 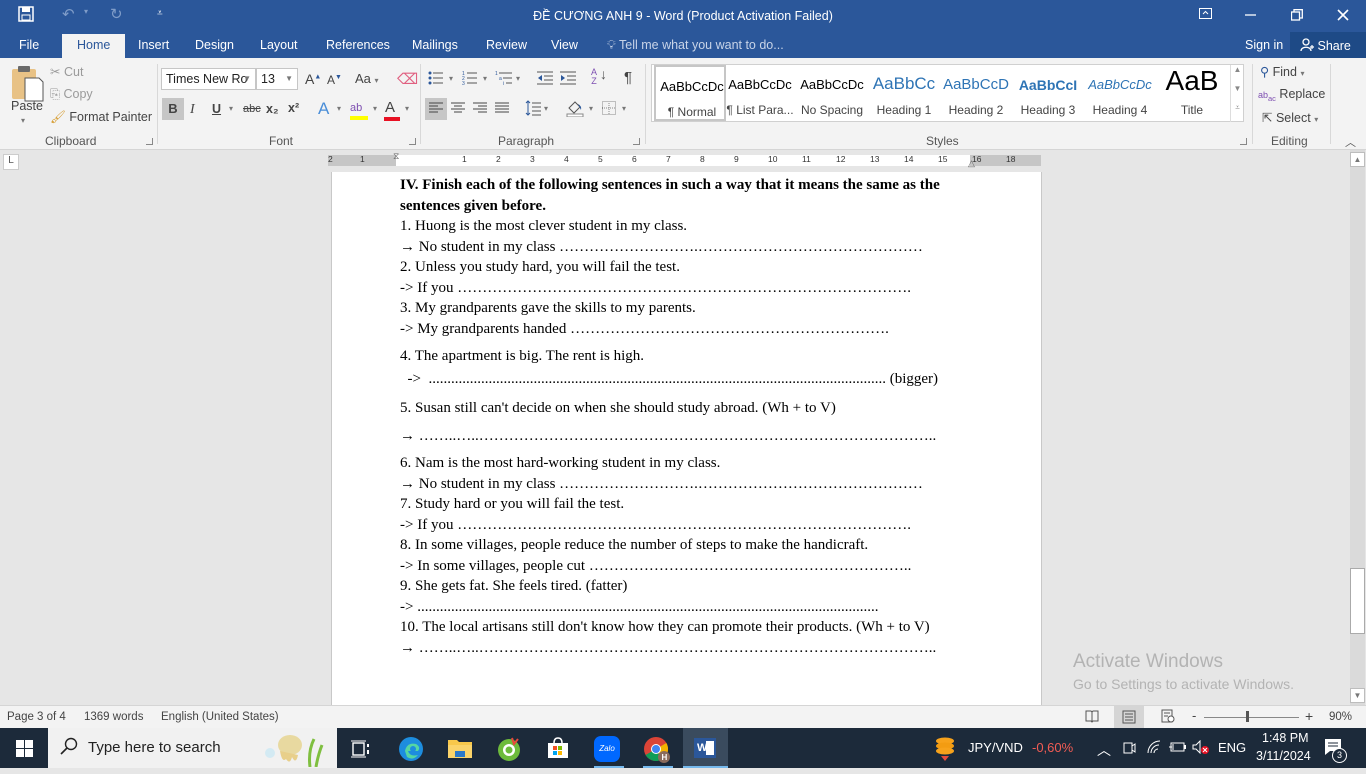 What do you see at coordinates (1357, 427) in the screenshot?
I see `vertical-scrollbar: ▲ ▼` at bounding box center [1357, 427].